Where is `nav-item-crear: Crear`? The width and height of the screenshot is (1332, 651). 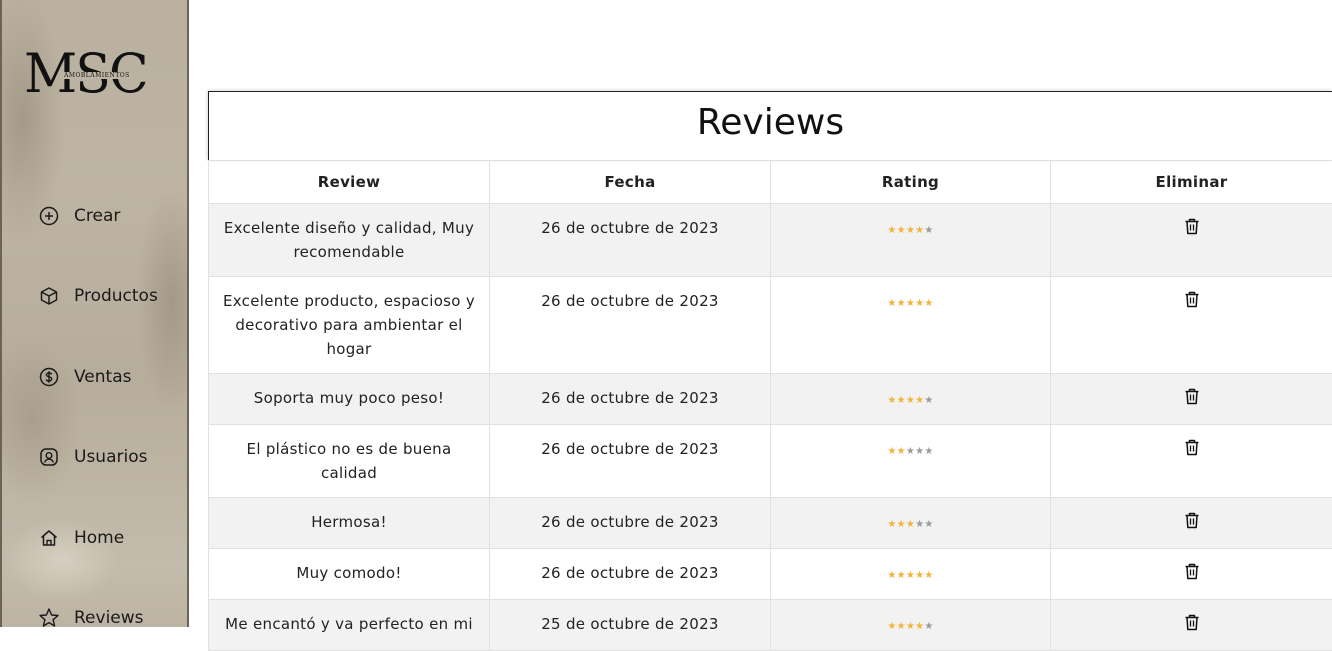
nav-item-crear: Crear is located at coordinates (79, 216).